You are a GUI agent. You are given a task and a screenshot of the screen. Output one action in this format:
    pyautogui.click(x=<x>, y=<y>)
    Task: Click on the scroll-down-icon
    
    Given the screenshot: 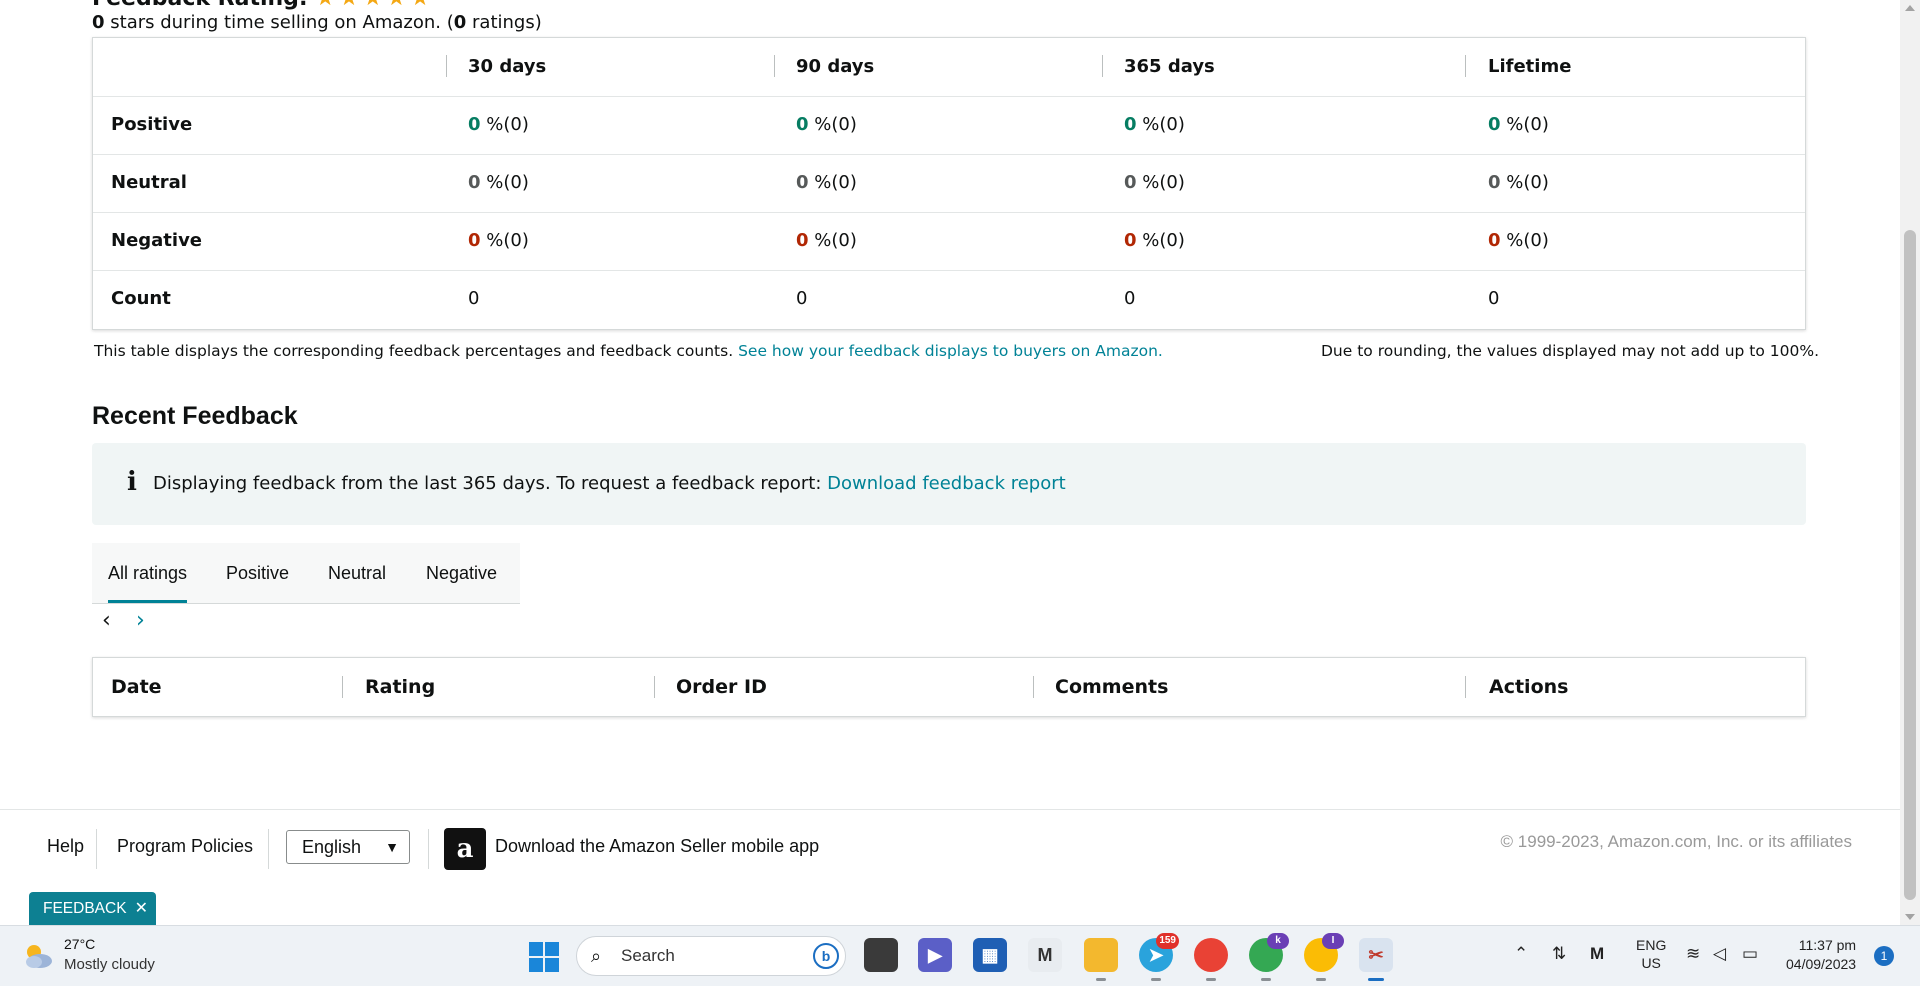 What is the action you would take?
    pyautogui.click(x=1910, y=917)
    